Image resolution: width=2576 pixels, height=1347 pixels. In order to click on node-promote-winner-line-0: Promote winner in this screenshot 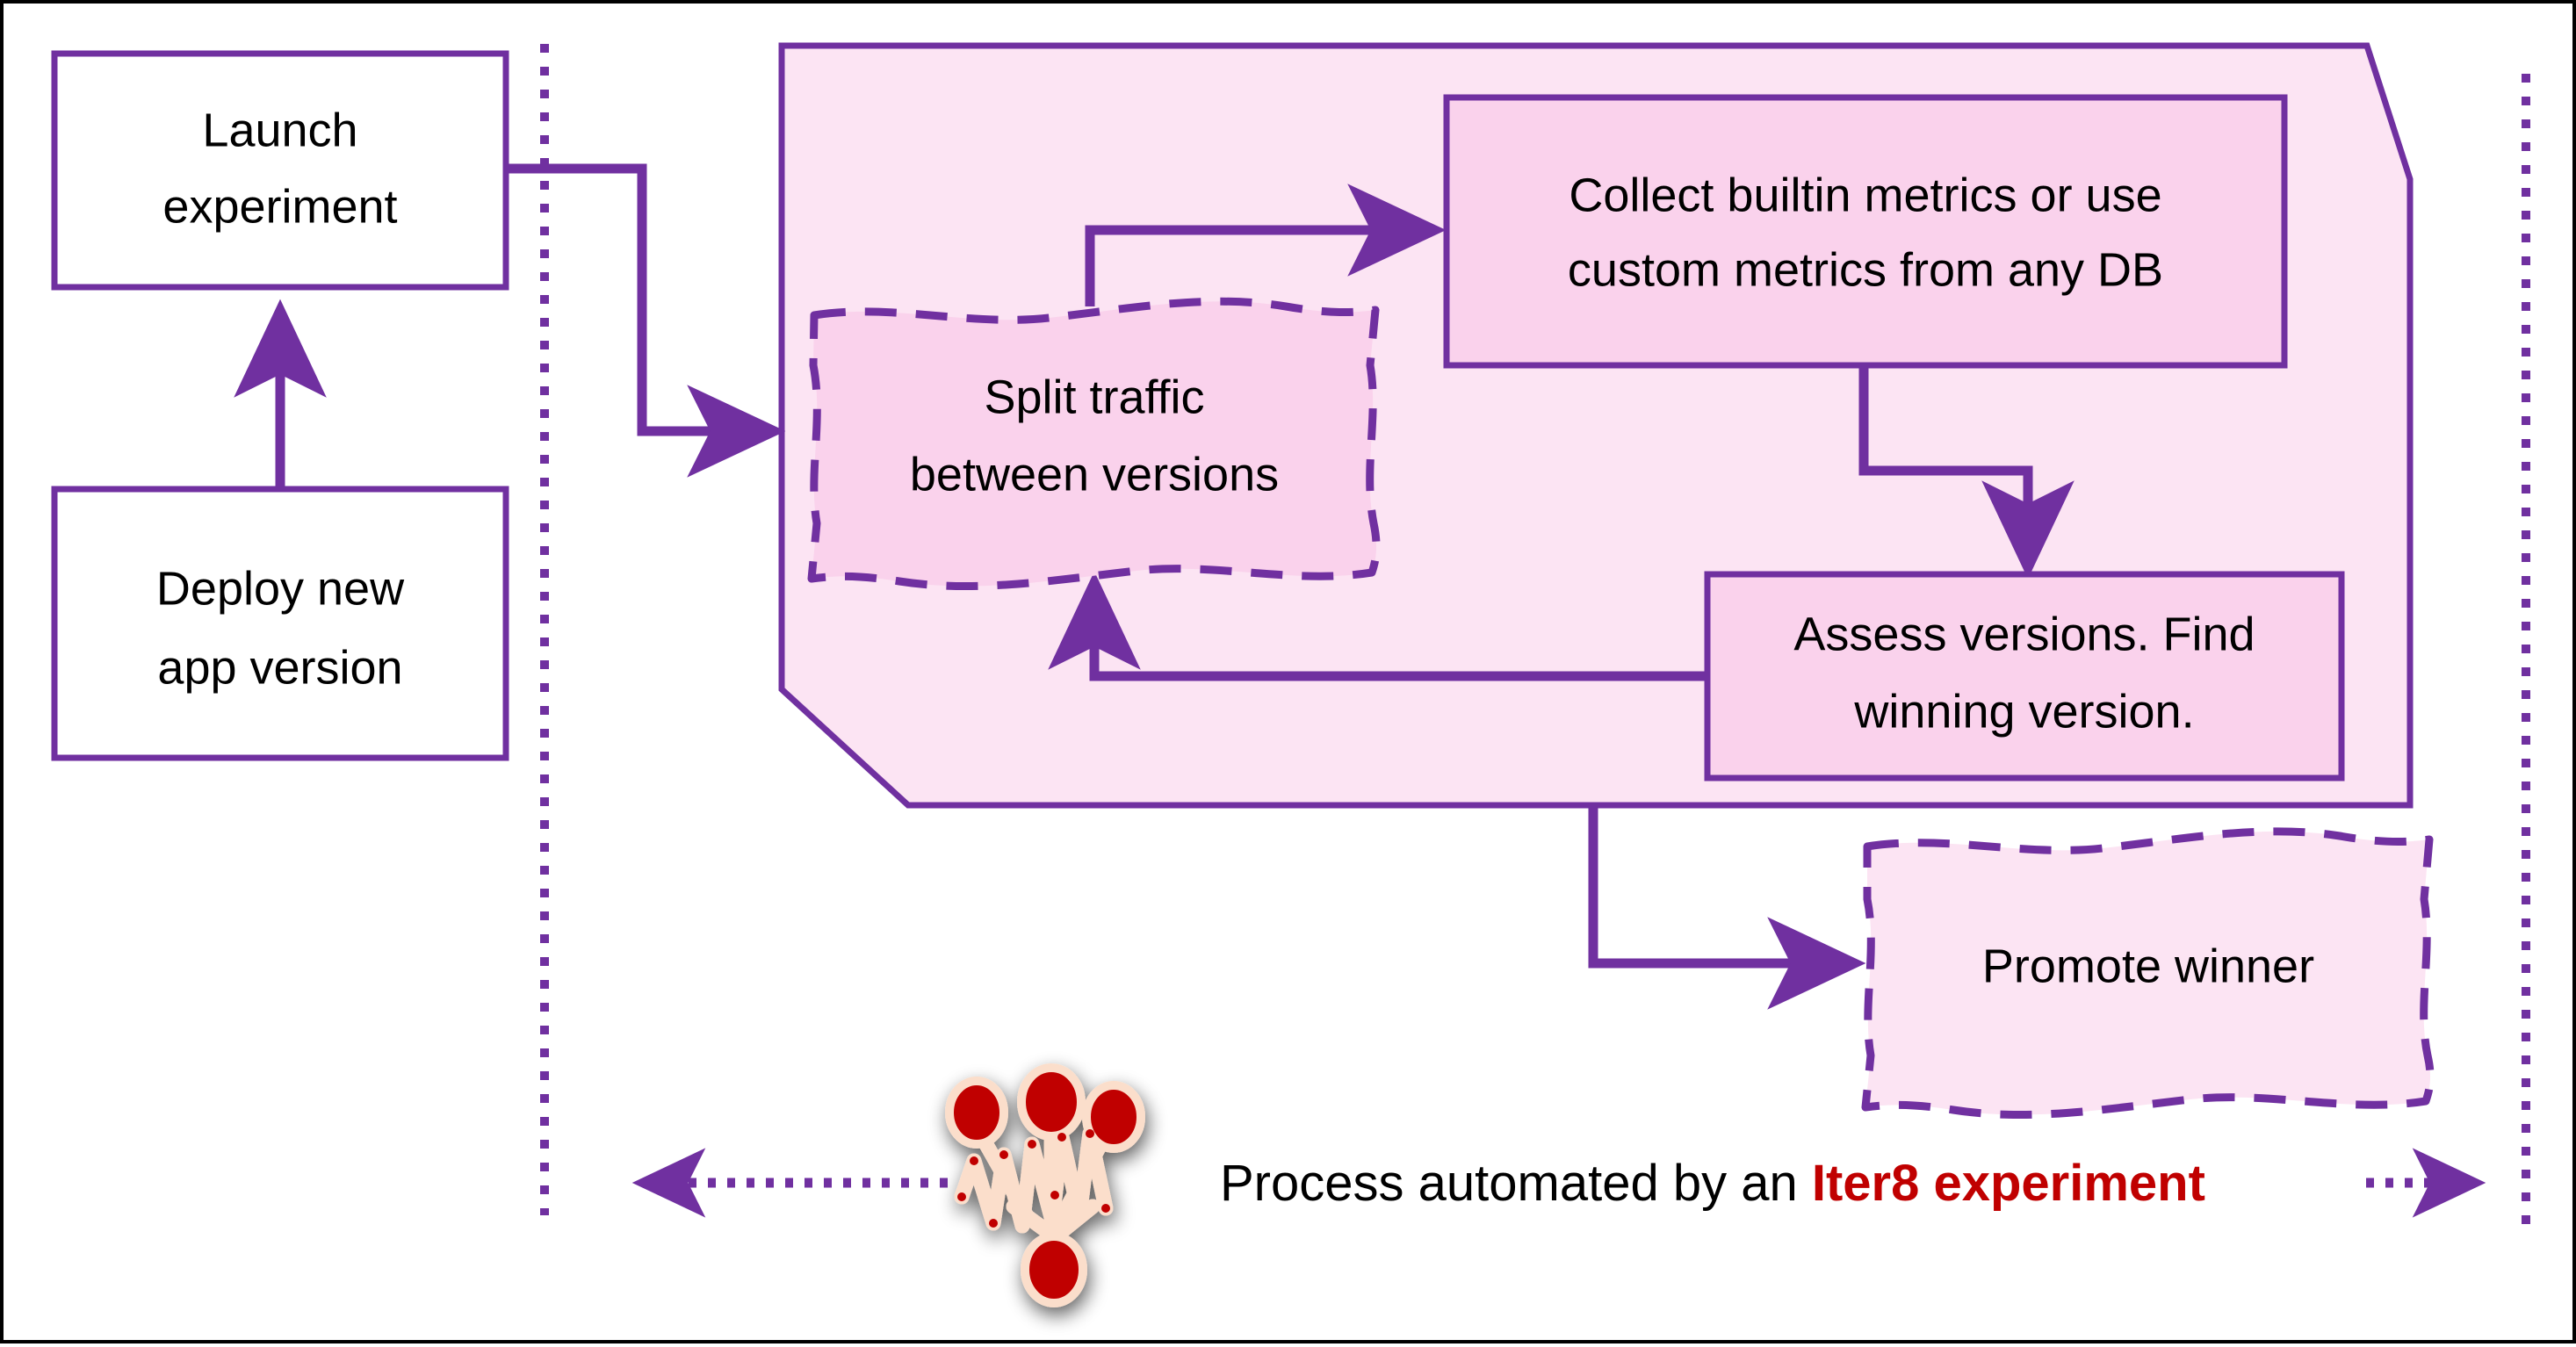, I will do `click(2148, 966)`.